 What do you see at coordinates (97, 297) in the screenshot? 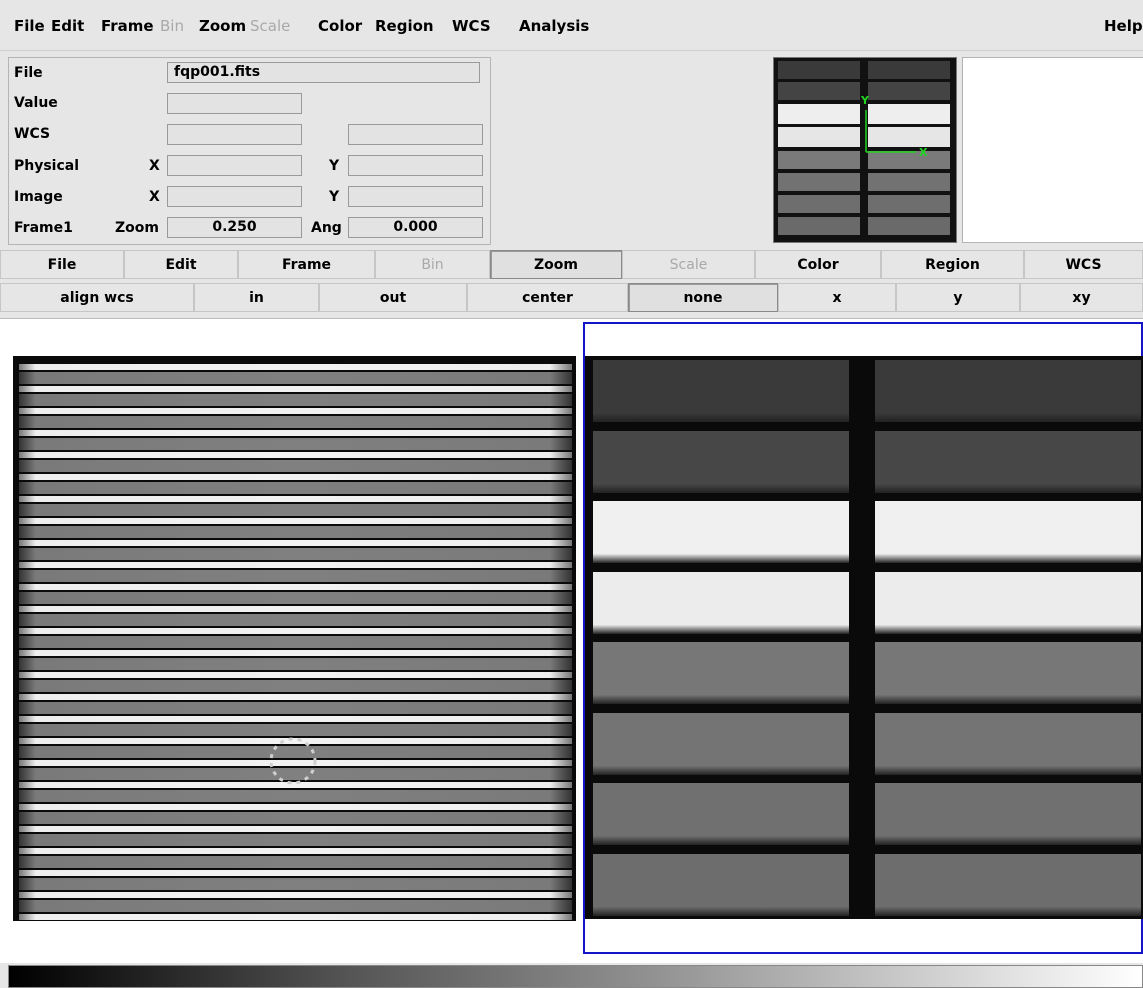
I see `button-align-wcs: align wcs` at bounding box center [97, 297].